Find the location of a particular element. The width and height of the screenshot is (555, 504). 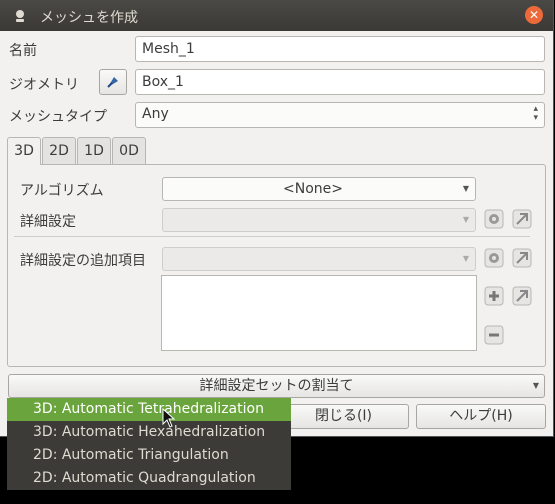

mouse-cursor-icon is located at coordinates (169, 418).